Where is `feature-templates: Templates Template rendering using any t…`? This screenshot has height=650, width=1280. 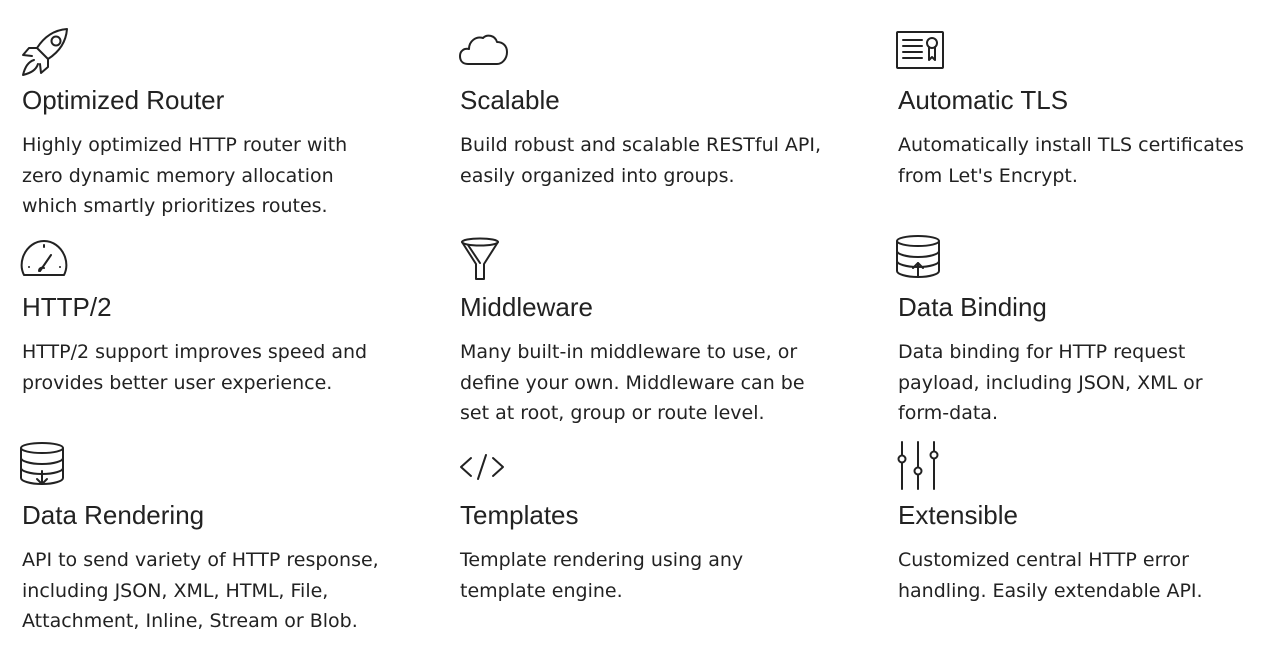
feature-templates: Templates Template rendering using any t… is located at coordinates (660, 521).